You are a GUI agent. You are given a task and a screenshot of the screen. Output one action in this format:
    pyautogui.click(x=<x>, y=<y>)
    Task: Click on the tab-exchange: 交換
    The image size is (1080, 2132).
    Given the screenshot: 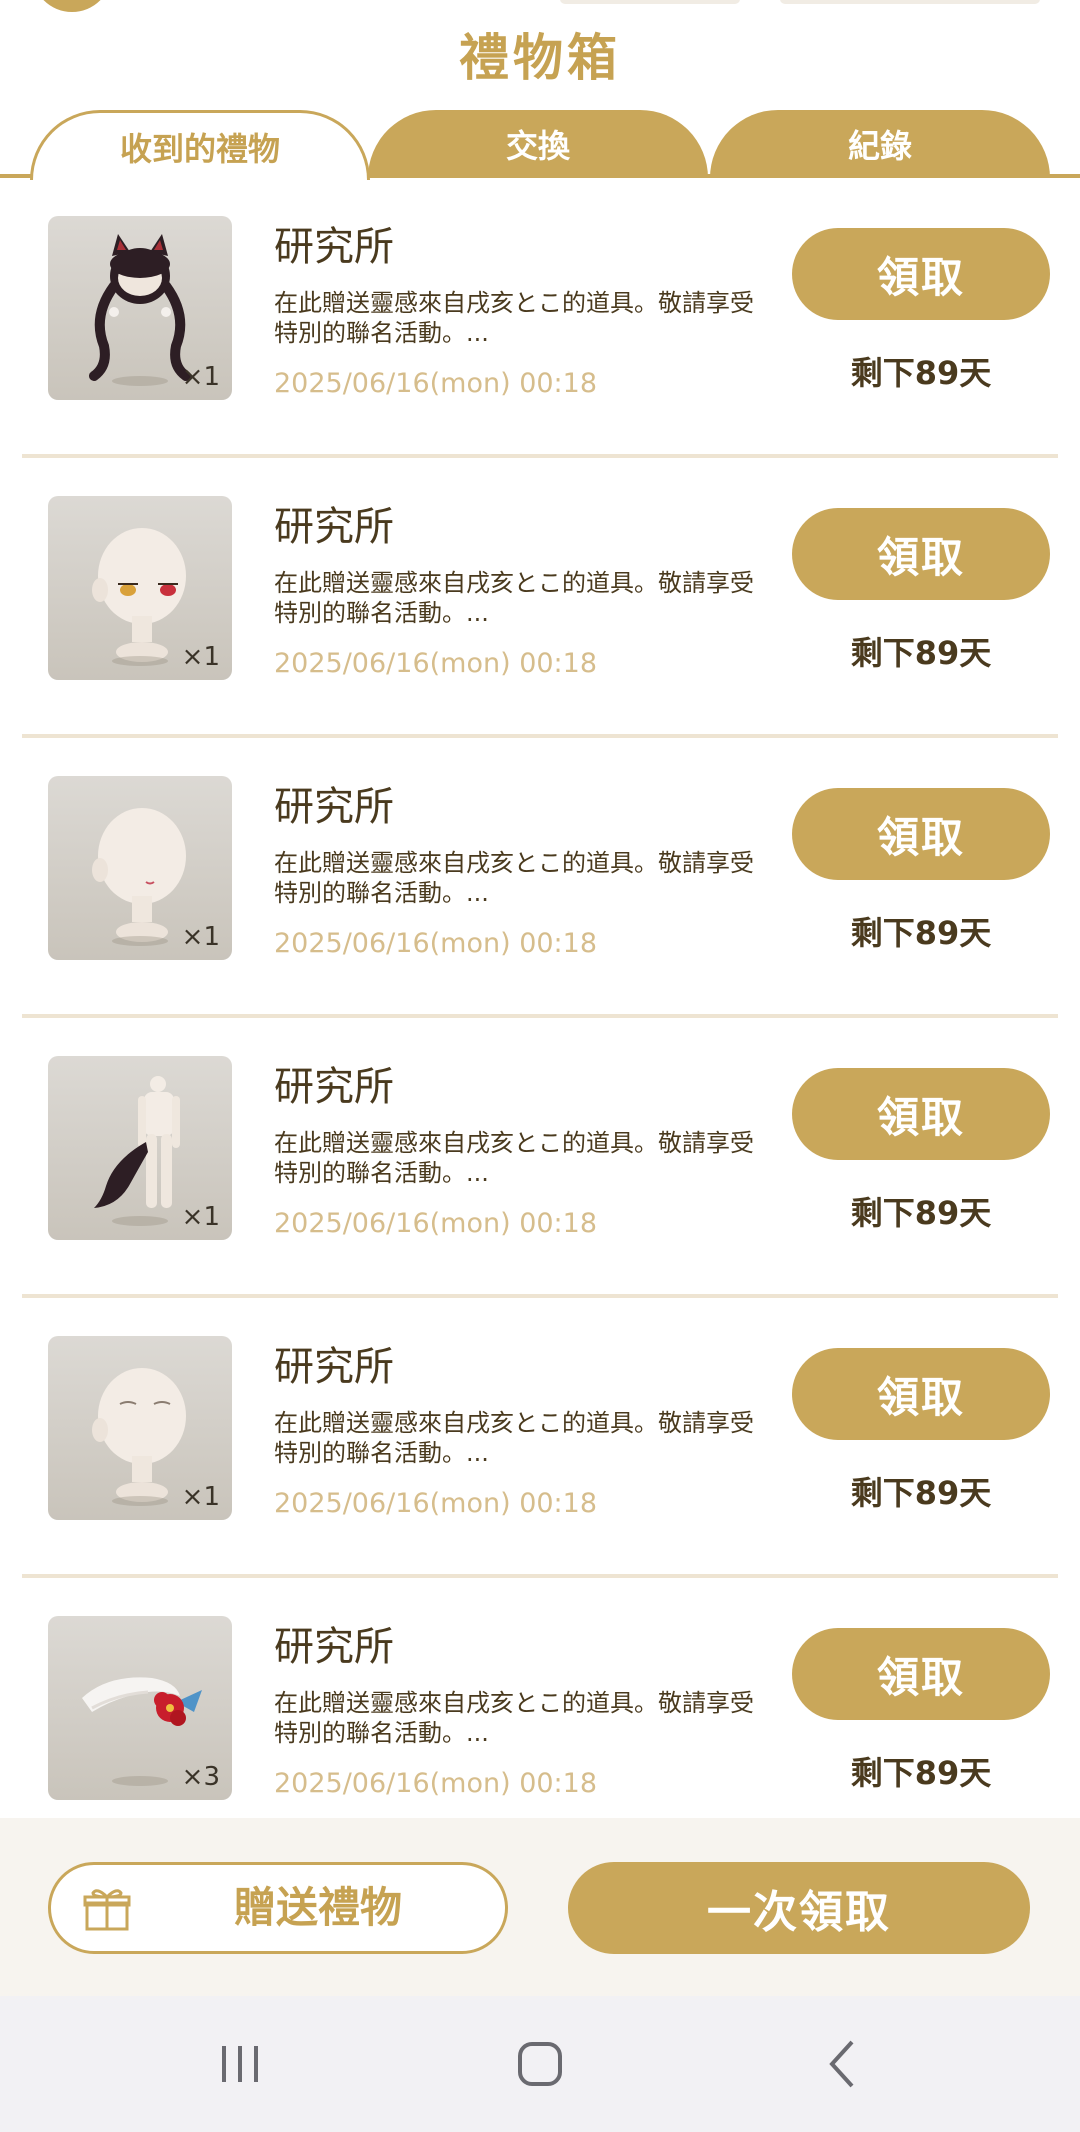 What is the action you would take?
    pyautogui.click(x=538, y=144)
    